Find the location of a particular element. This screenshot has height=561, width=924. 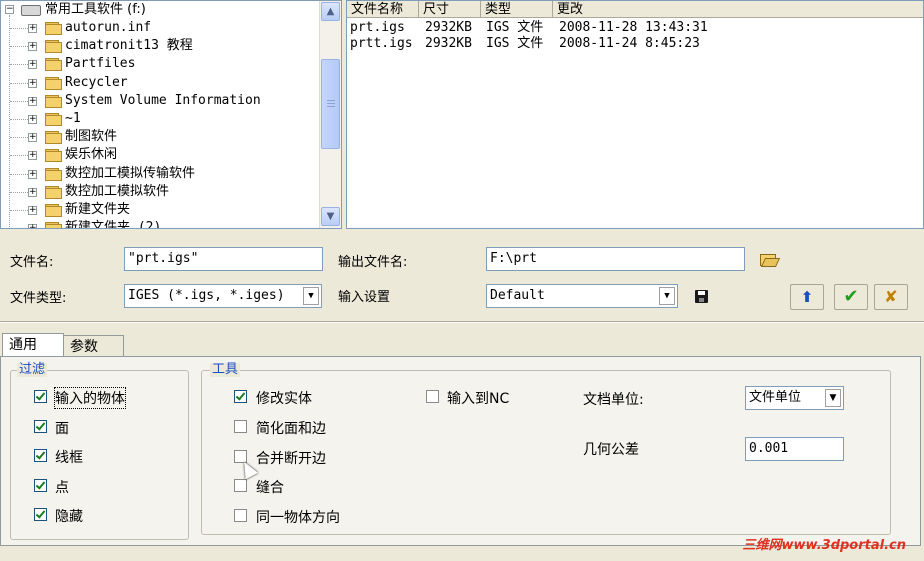

input-settings-label: 输入设置 is located at coordinates (364, 297).